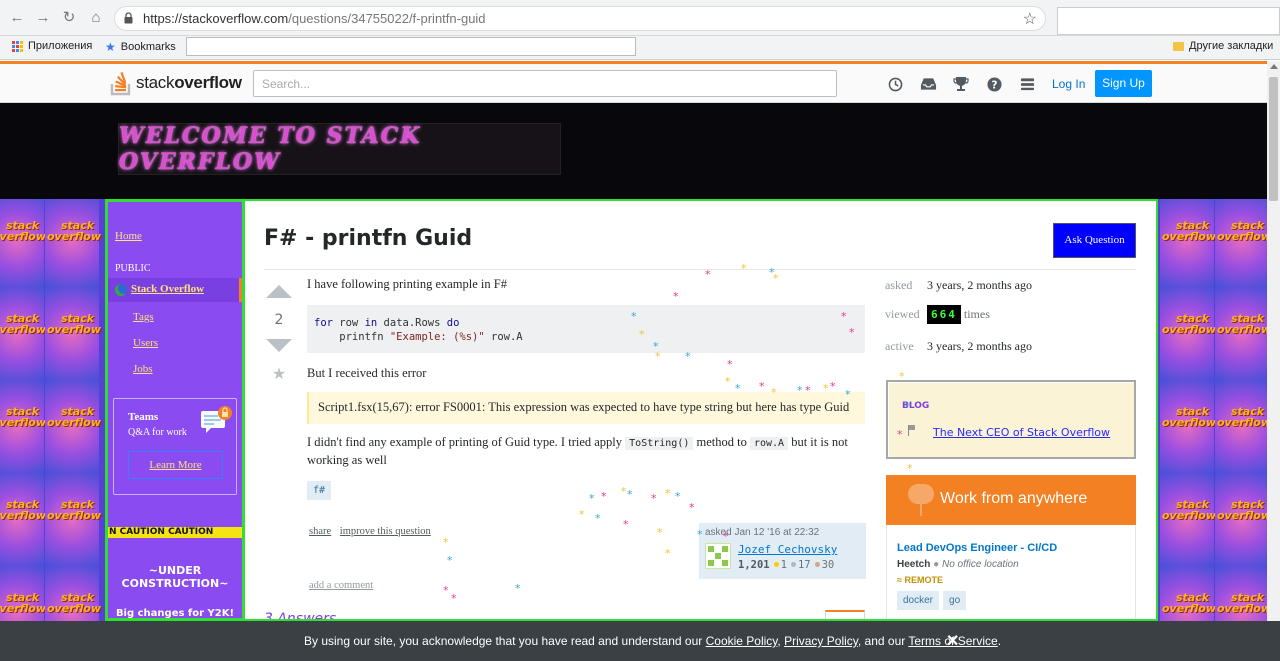 This screenshot has width=1280, height=661. I want to click on job-company: Heetch ● No office location, so click(958, 564).